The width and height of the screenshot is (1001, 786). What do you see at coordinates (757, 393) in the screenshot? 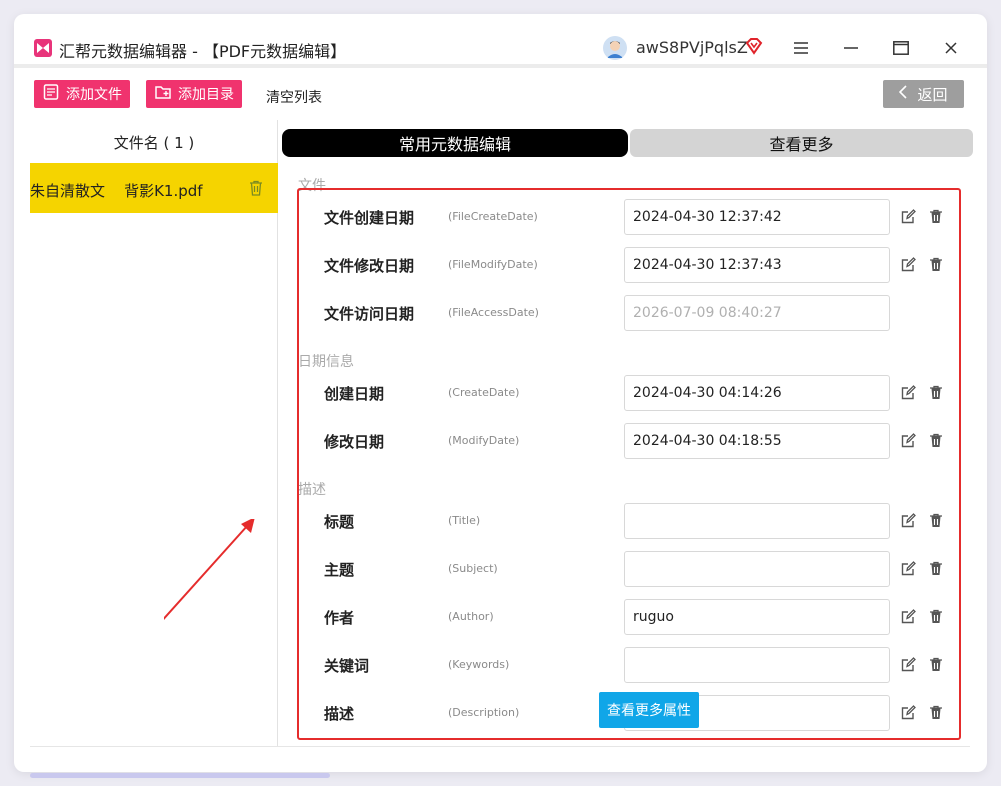
I see `create-date-input: 2024-04-30 04:14:26` at bounding box center [757, 393].